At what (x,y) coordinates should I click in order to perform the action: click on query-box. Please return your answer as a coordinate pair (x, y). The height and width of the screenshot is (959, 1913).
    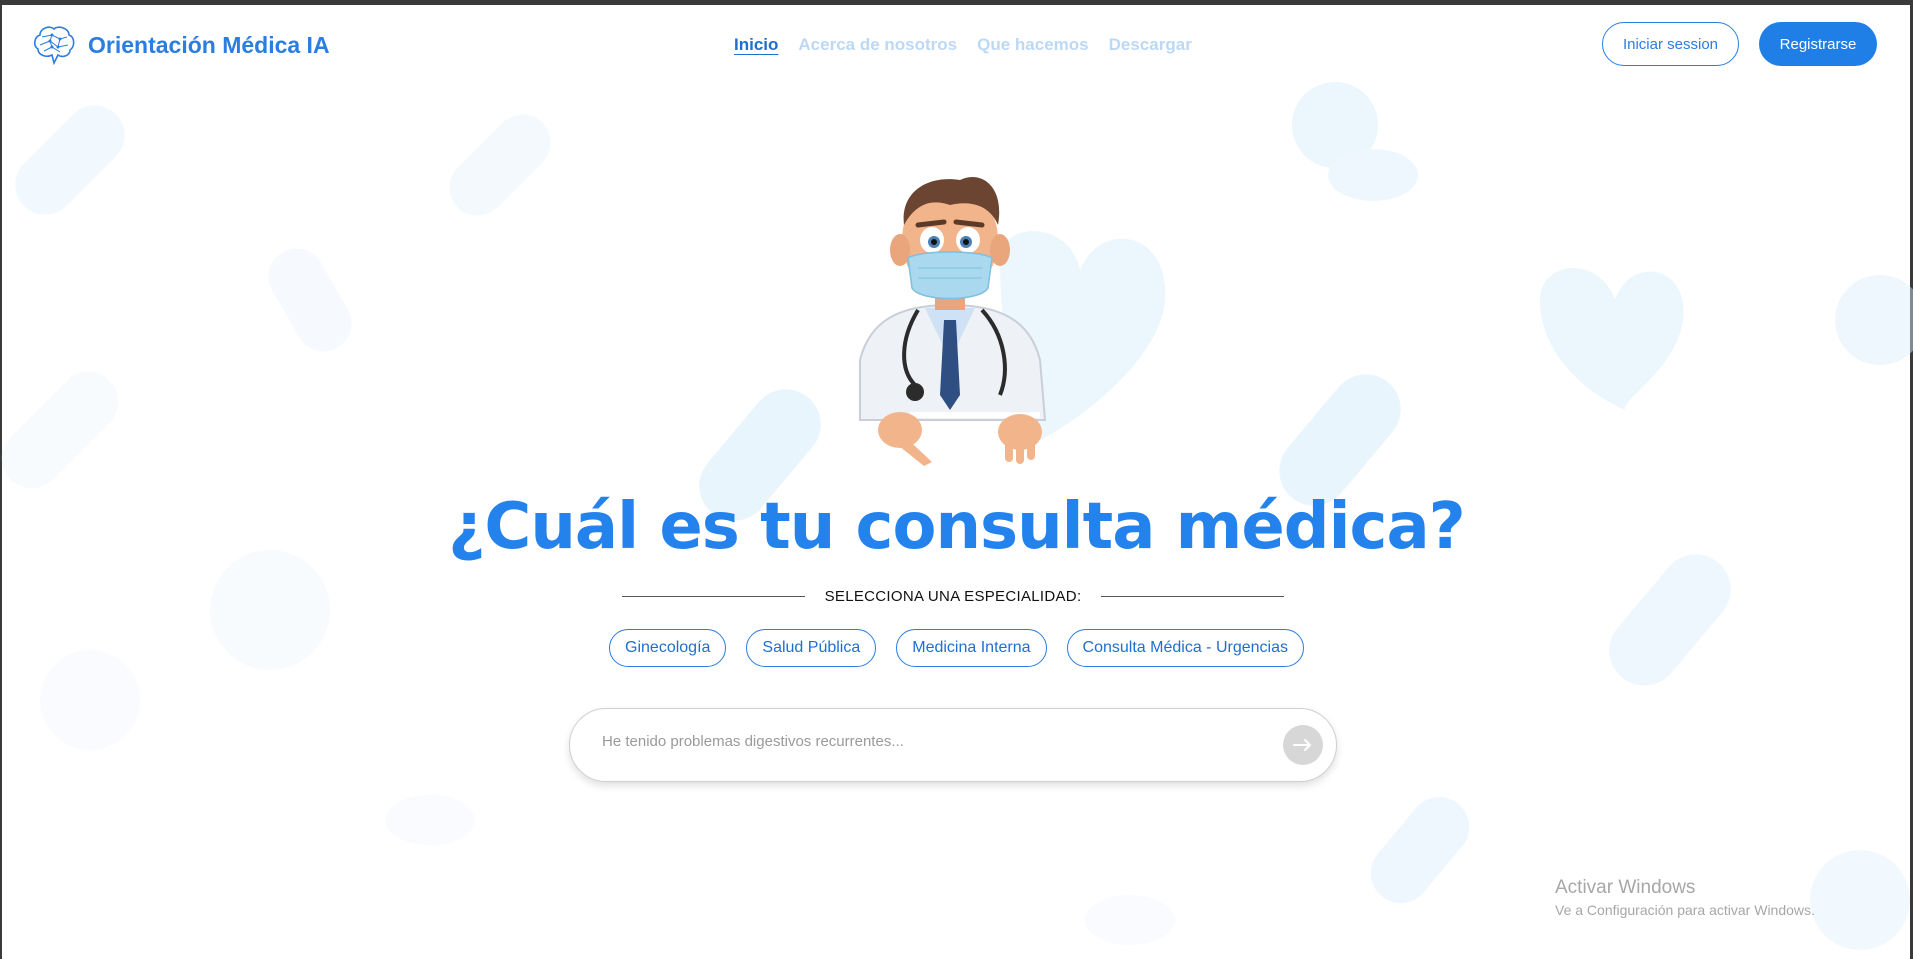
    Looking at the image, I should click on (953, 745).